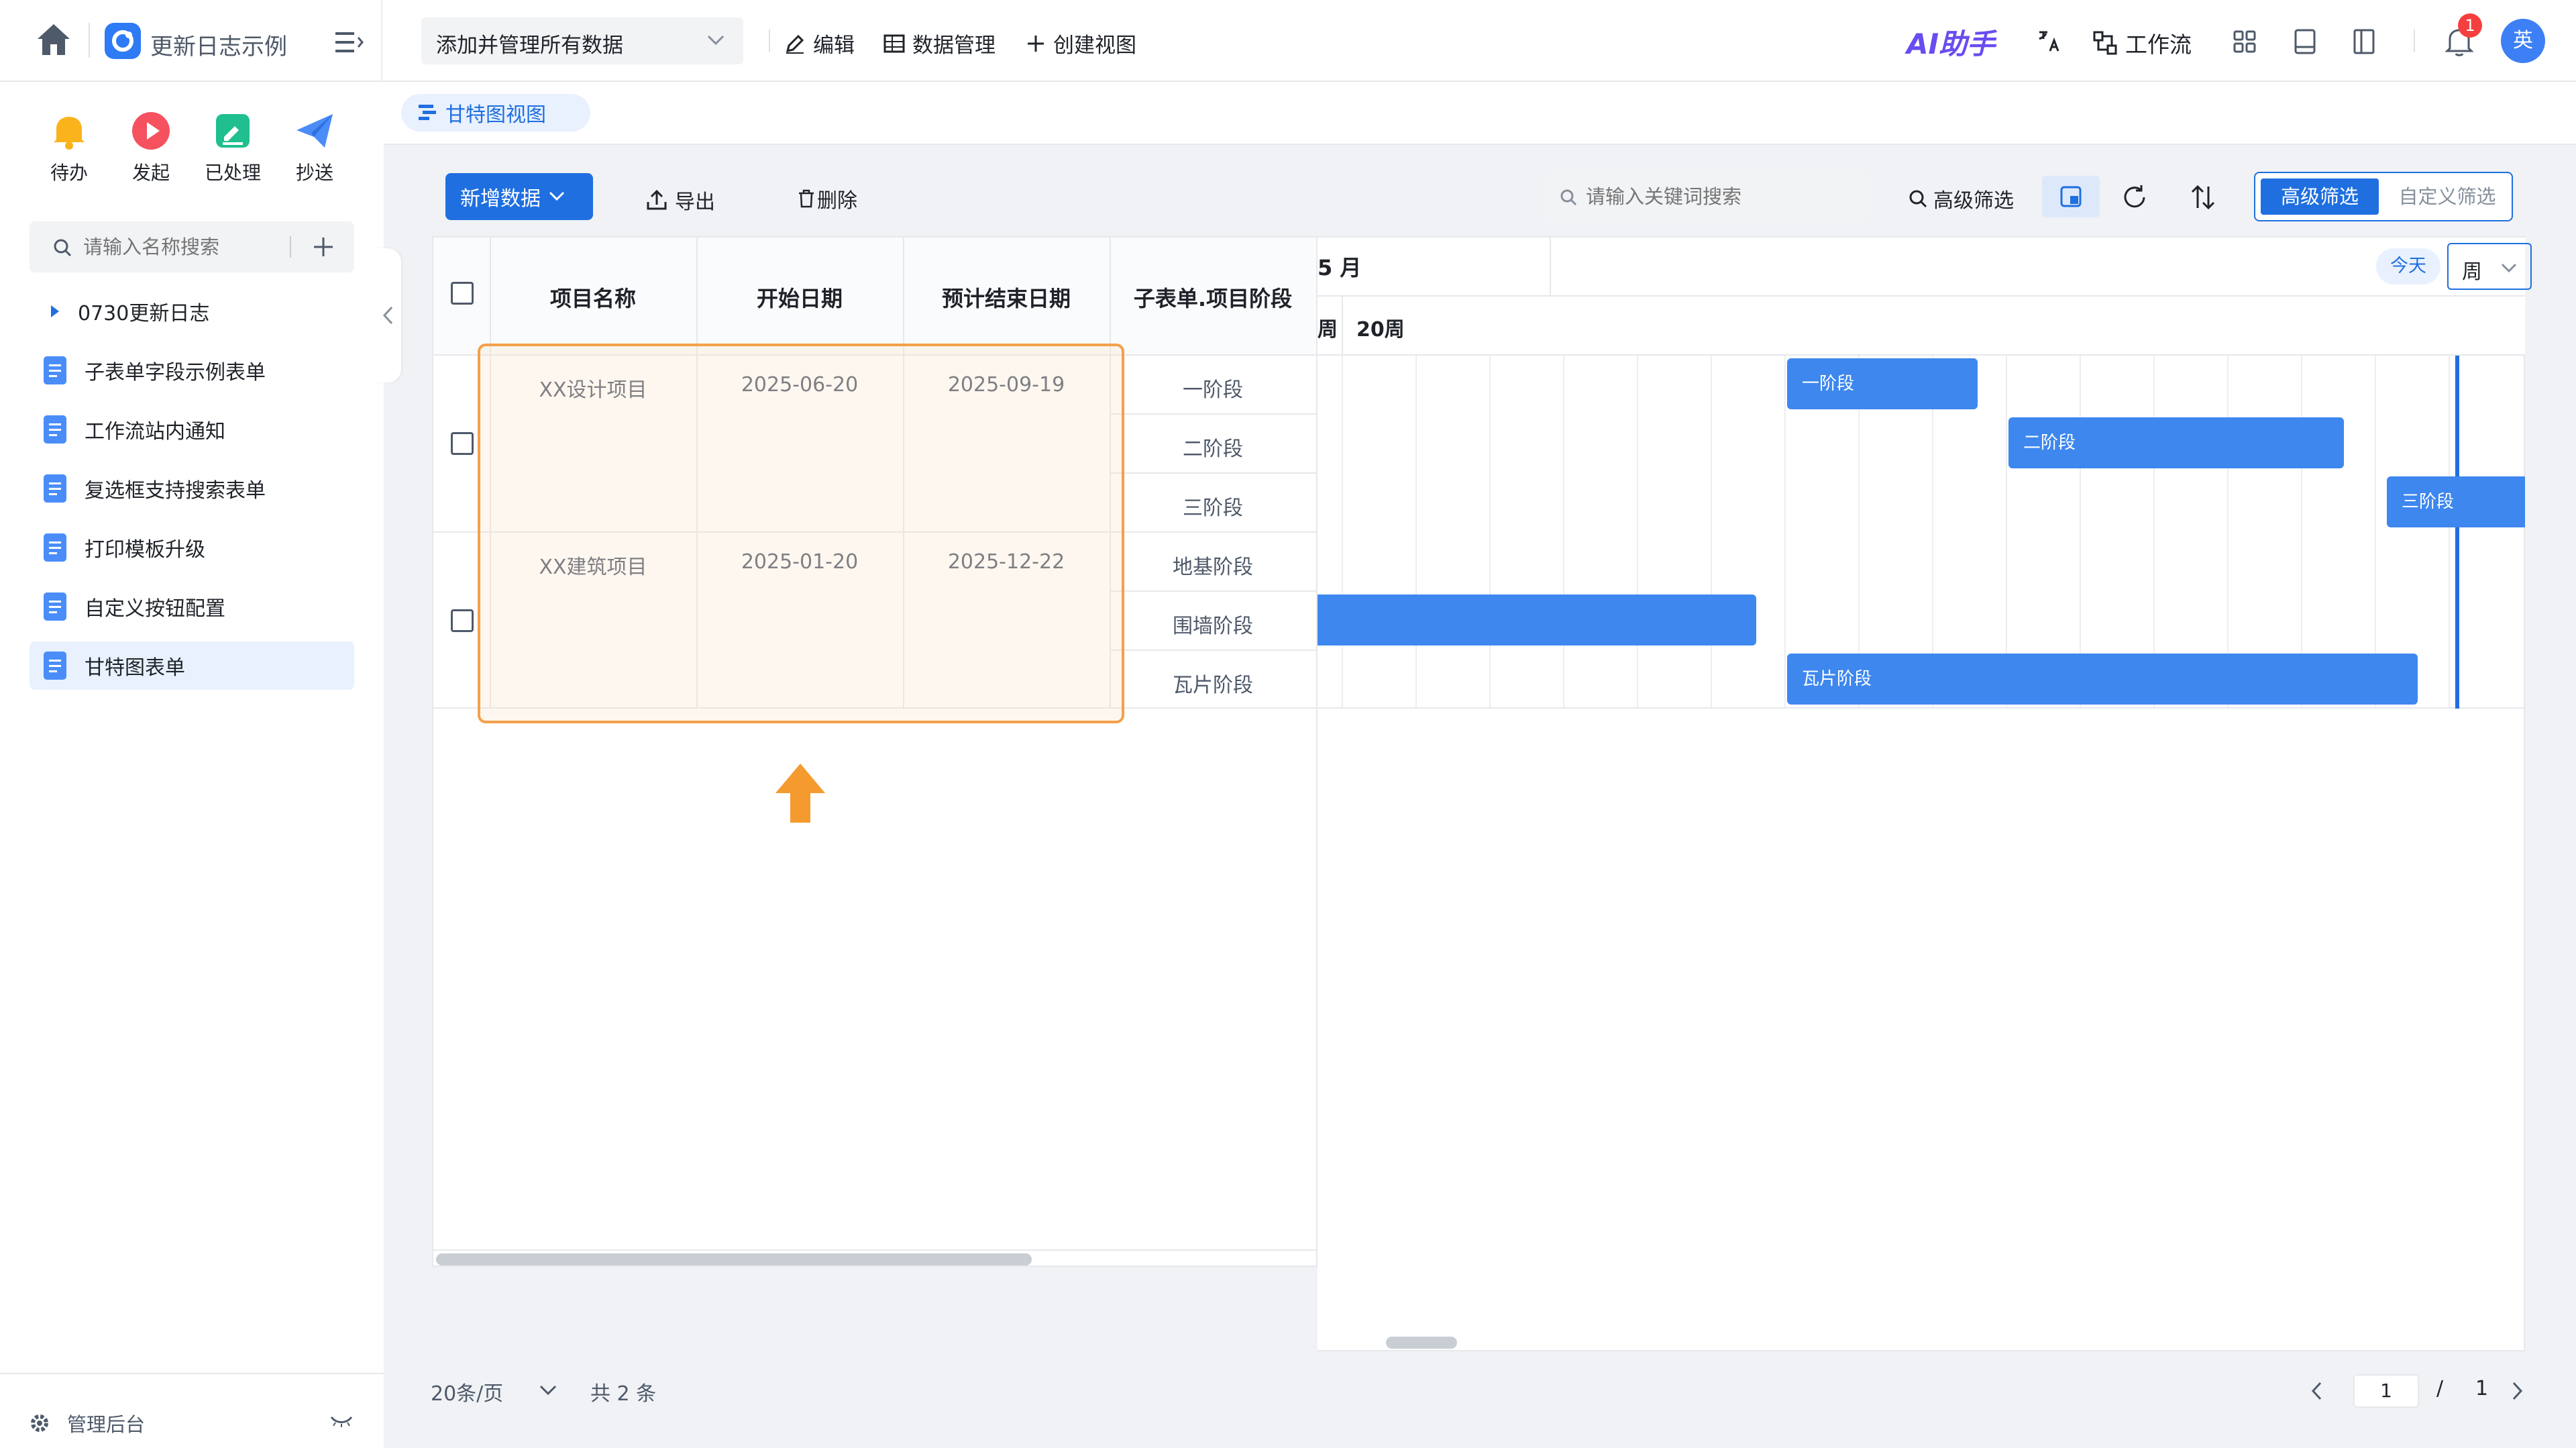  I want to click on menu-toggle-icon, so click(349, 42).